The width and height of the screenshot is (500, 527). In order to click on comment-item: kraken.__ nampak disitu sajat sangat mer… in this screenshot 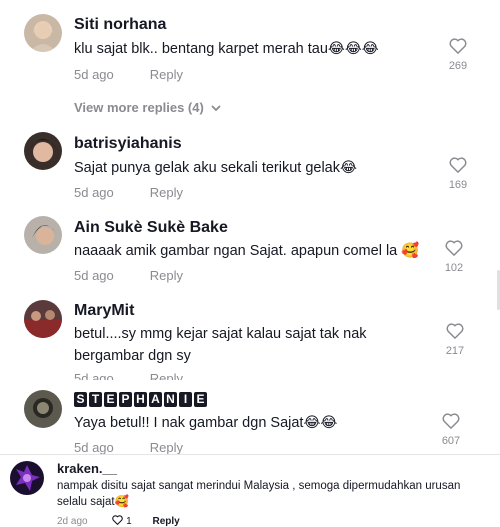, I will do `click(250, 491)`.